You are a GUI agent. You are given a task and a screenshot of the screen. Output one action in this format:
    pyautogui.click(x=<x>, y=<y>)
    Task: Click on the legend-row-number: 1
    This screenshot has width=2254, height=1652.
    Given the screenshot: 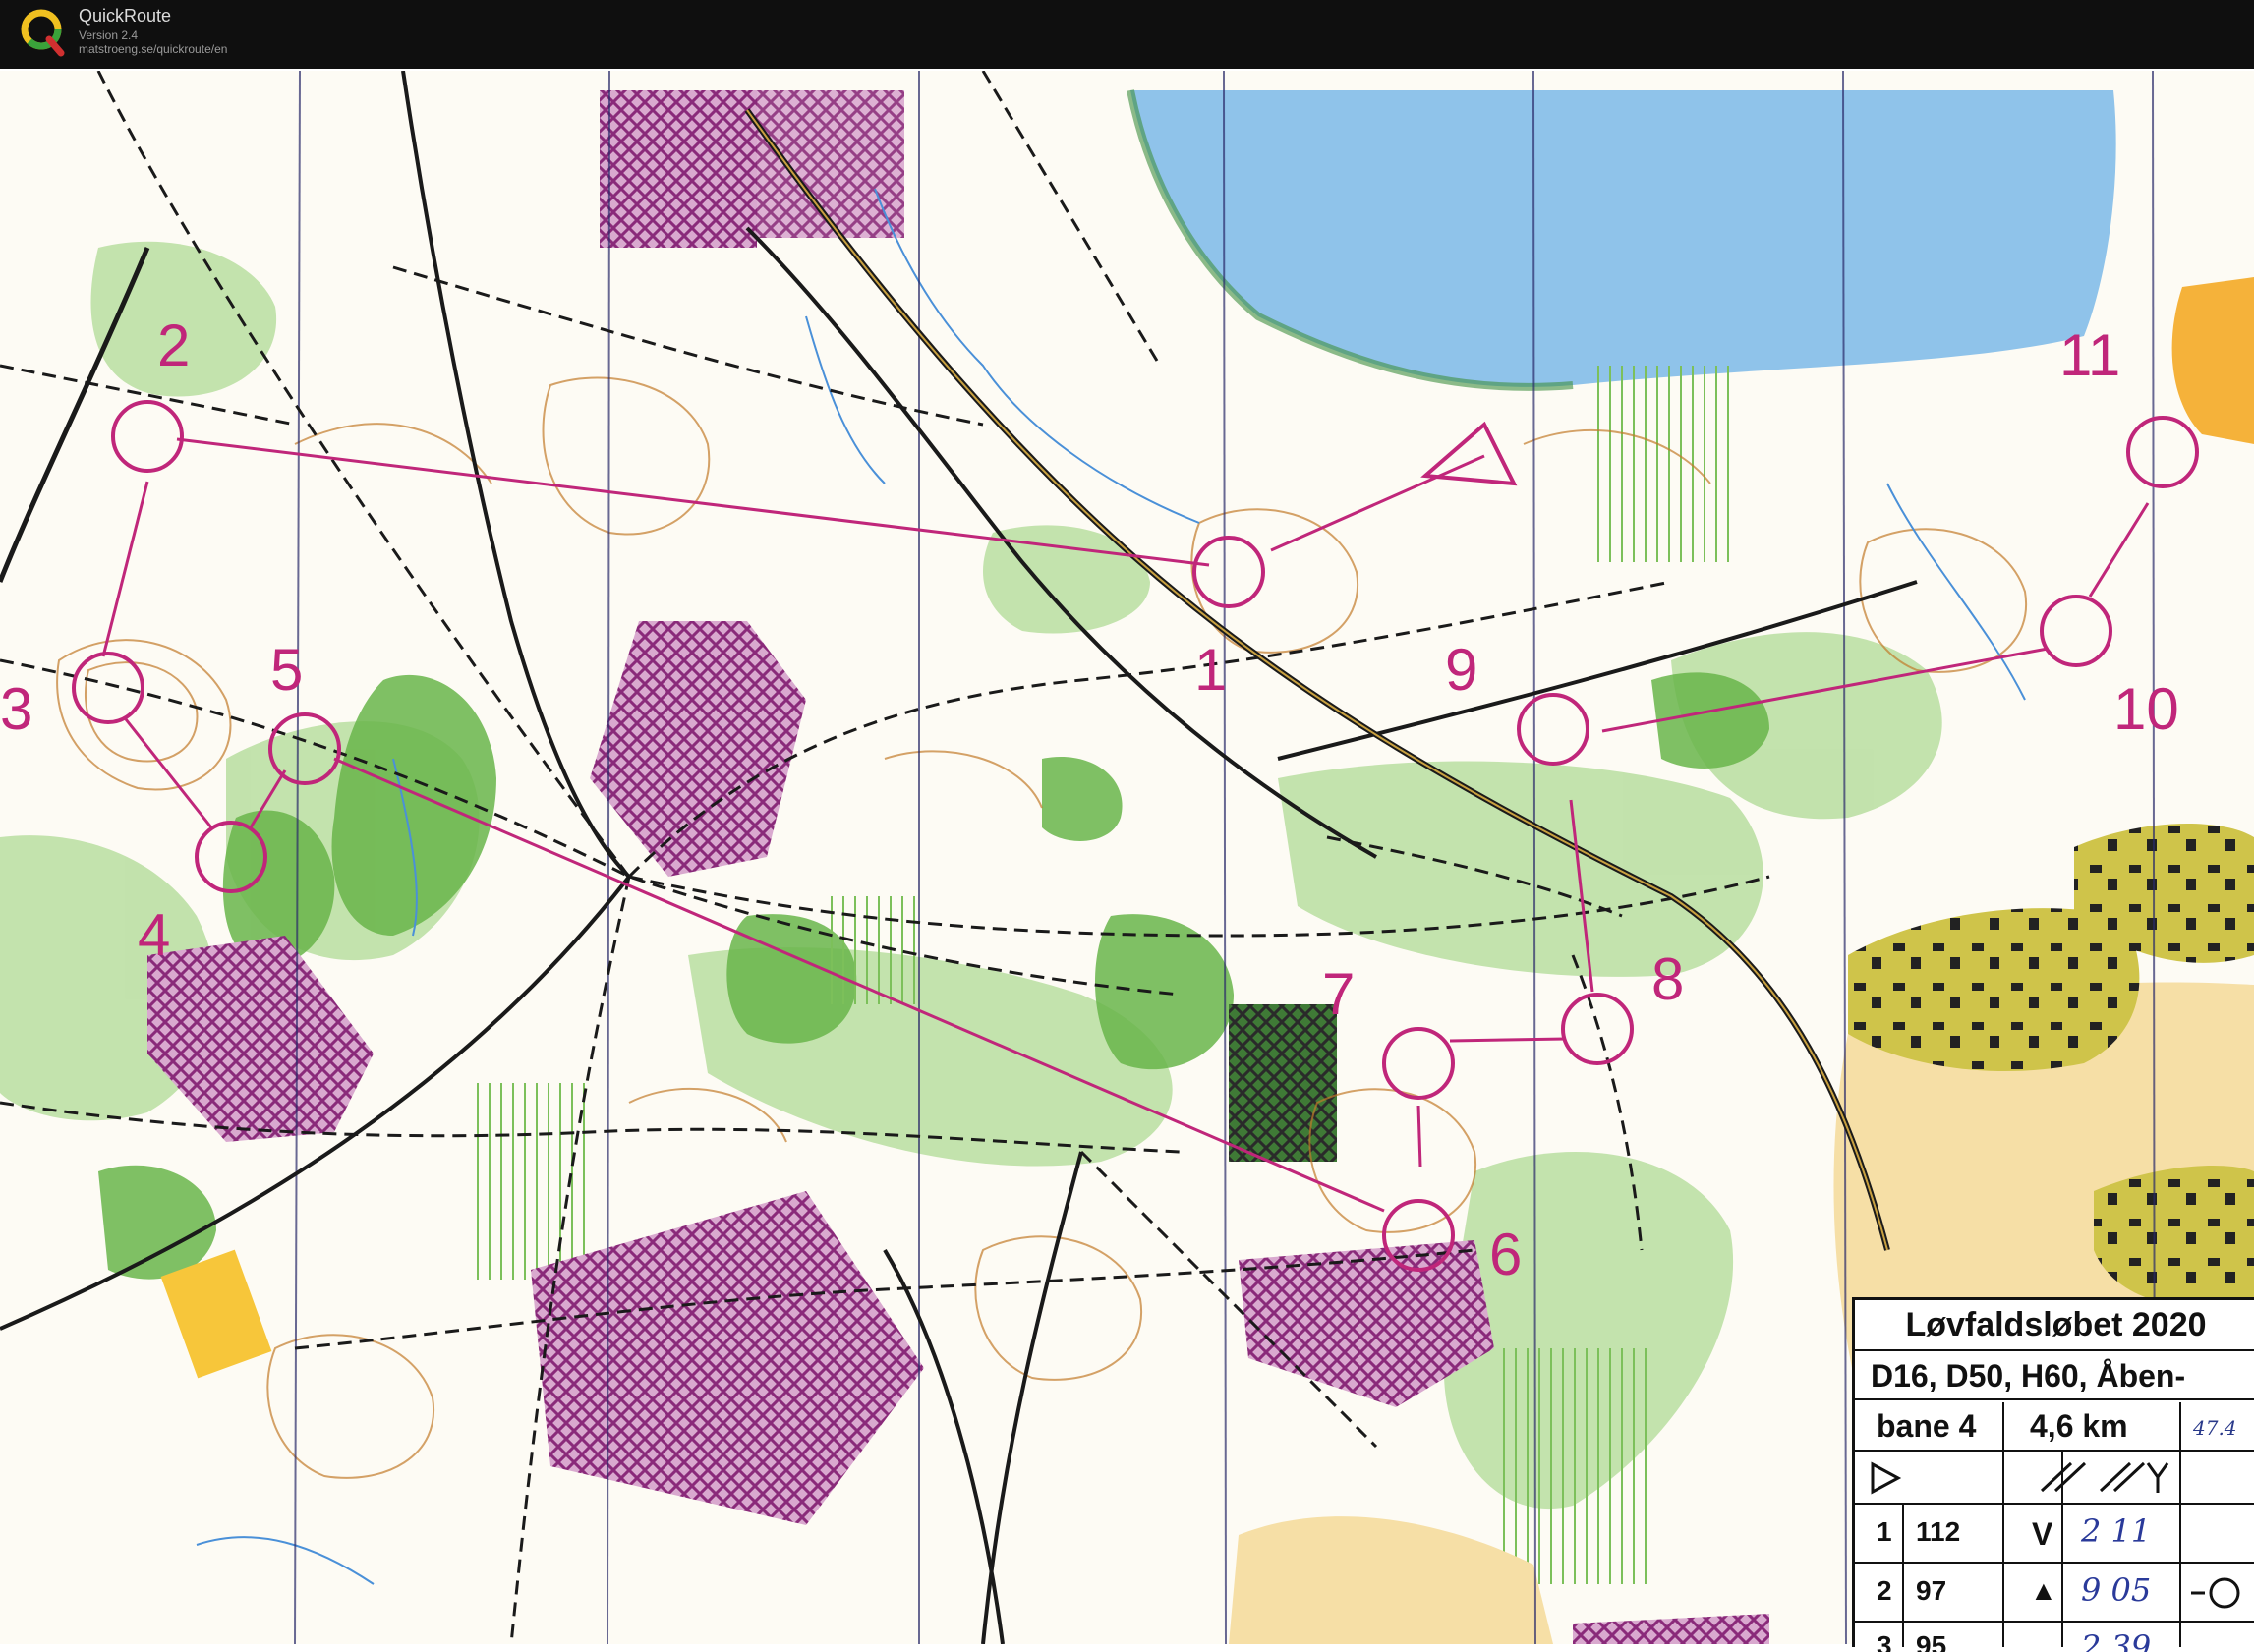 What is the action you would take?
    pyautogui.click(x=1884, y=1531)
    